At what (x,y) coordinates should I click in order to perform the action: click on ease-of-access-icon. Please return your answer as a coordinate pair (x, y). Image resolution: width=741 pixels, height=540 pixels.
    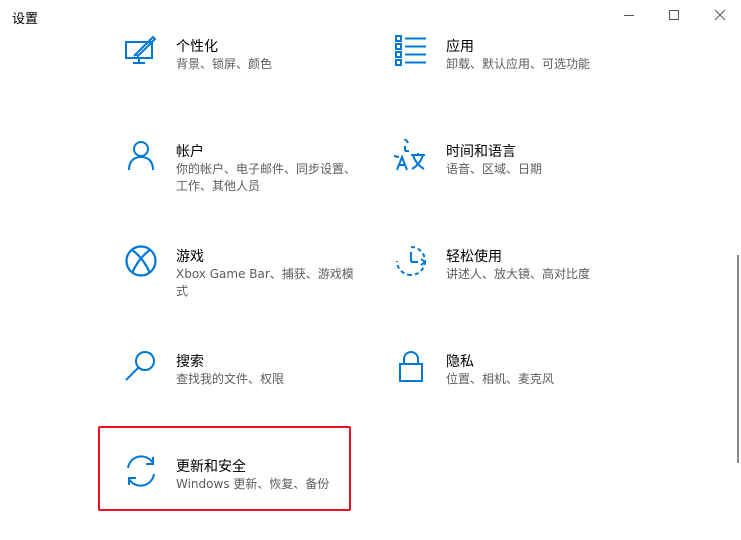
    Looking at the image, I should click on (411, 261).